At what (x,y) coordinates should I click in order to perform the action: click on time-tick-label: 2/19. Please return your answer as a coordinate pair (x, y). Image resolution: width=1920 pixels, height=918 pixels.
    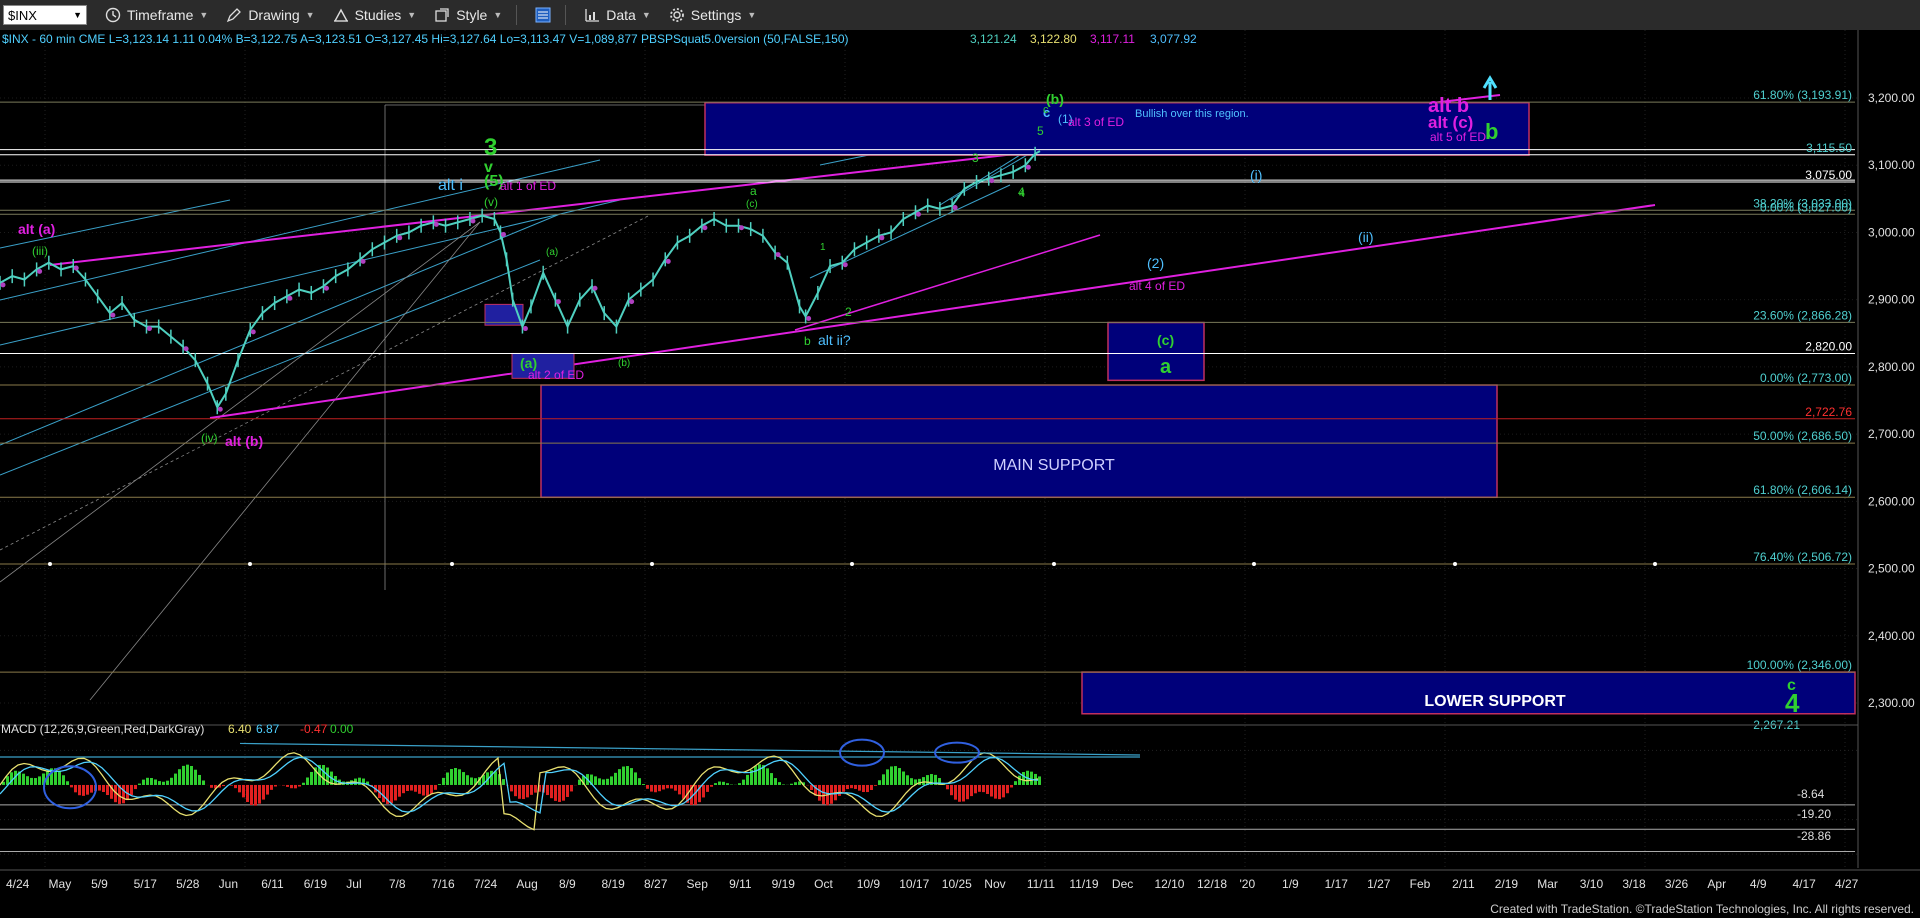
    Looking at the image, I should click on (1507, 884).